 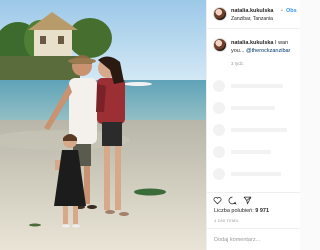 What do you see at coordinates (252, 11) in the screenshot?
I see `username-link: natalia.kukulska` at bounding box center [252, 11].